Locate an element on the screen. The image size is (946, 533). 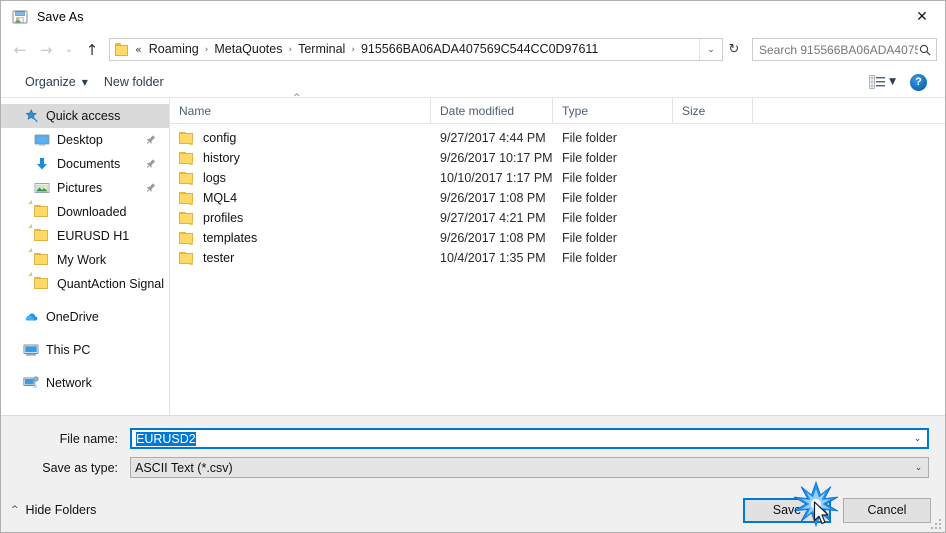
column-header-label: Name is located at coordinates (195, 110).